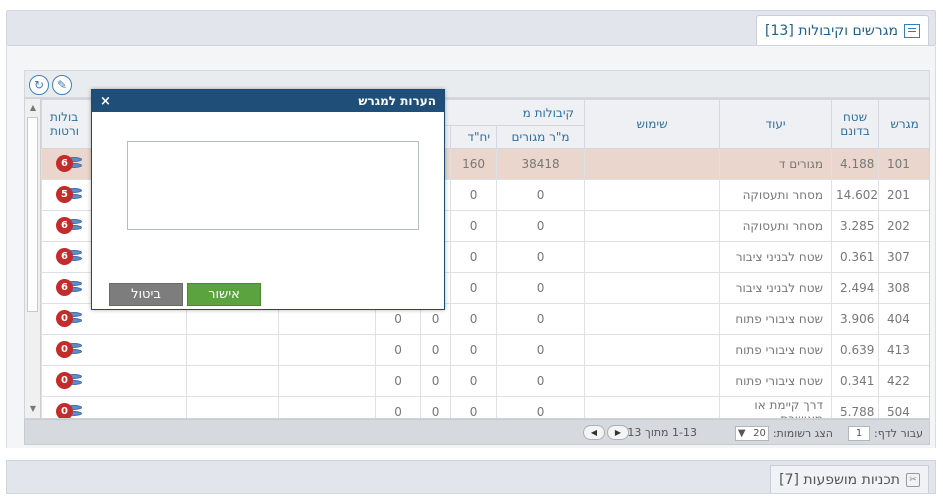 This screenshot has width=943, height=498. I want to click on cell-plot: 413, so click(903, 350).